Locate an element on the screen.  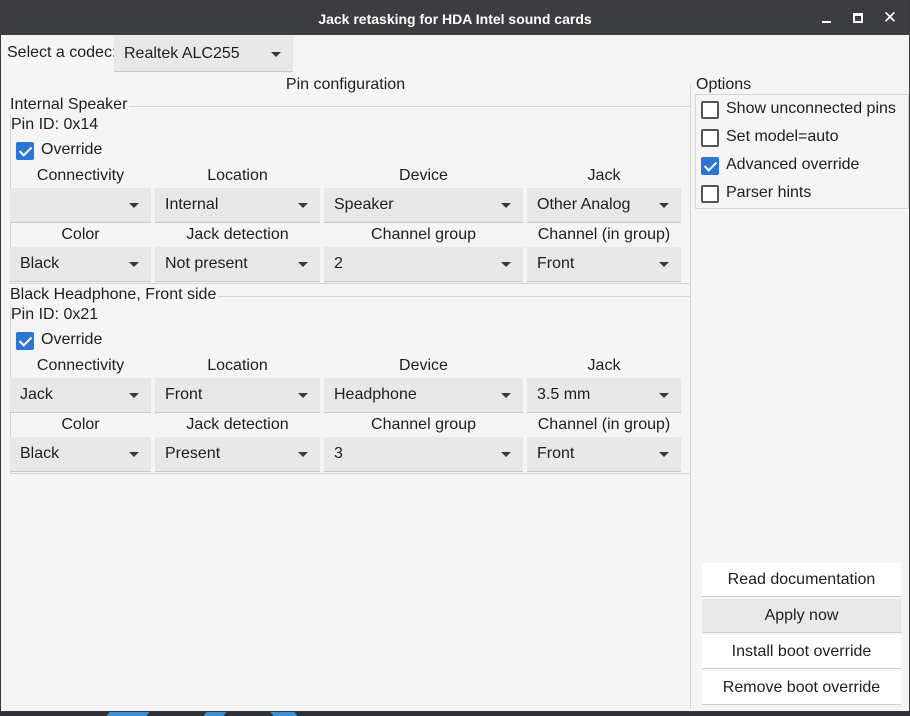
location-select: Internal is located at coordinates (237, 205).